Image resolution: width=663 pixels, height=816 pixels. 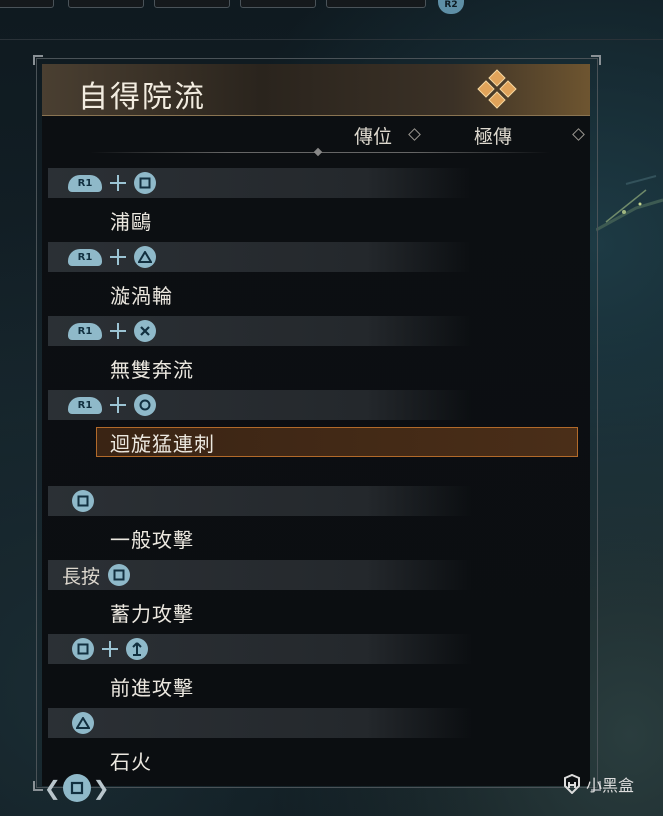 I want to click on gold-diamond-crest-icon, so click(x=497, y=90).